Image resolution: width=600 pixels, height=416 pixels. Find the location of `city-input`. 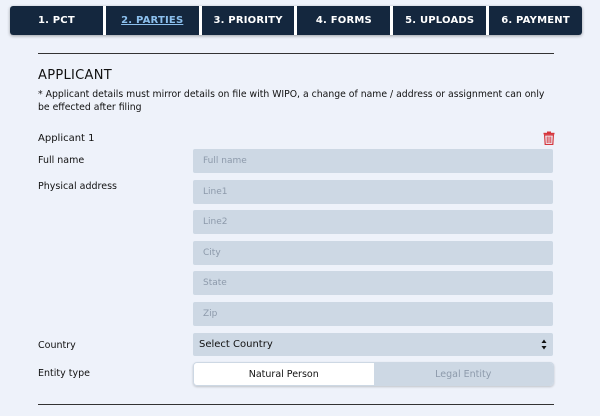

city-input is located at coordinates (373, 253).